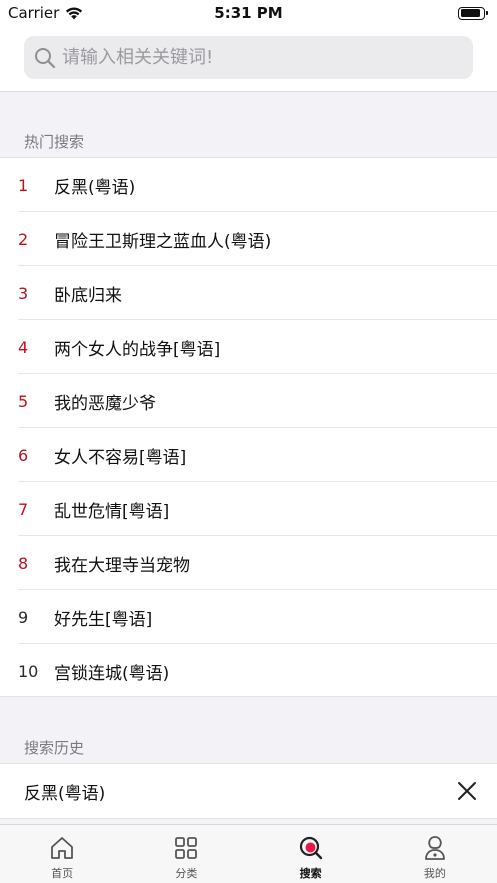  I want to click on search-history-list: 反黑(粤语), so click(248, 791).